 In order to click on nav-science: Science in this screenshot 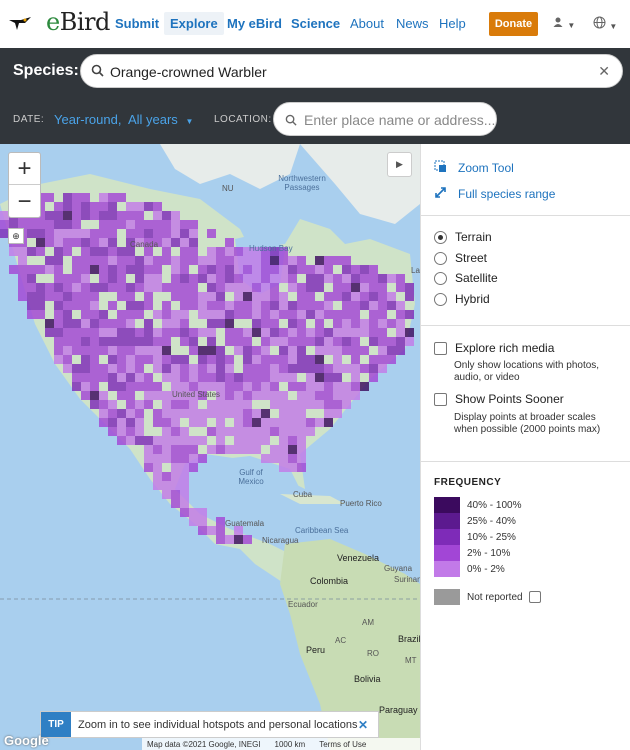, I will do `click(315, 23)`.